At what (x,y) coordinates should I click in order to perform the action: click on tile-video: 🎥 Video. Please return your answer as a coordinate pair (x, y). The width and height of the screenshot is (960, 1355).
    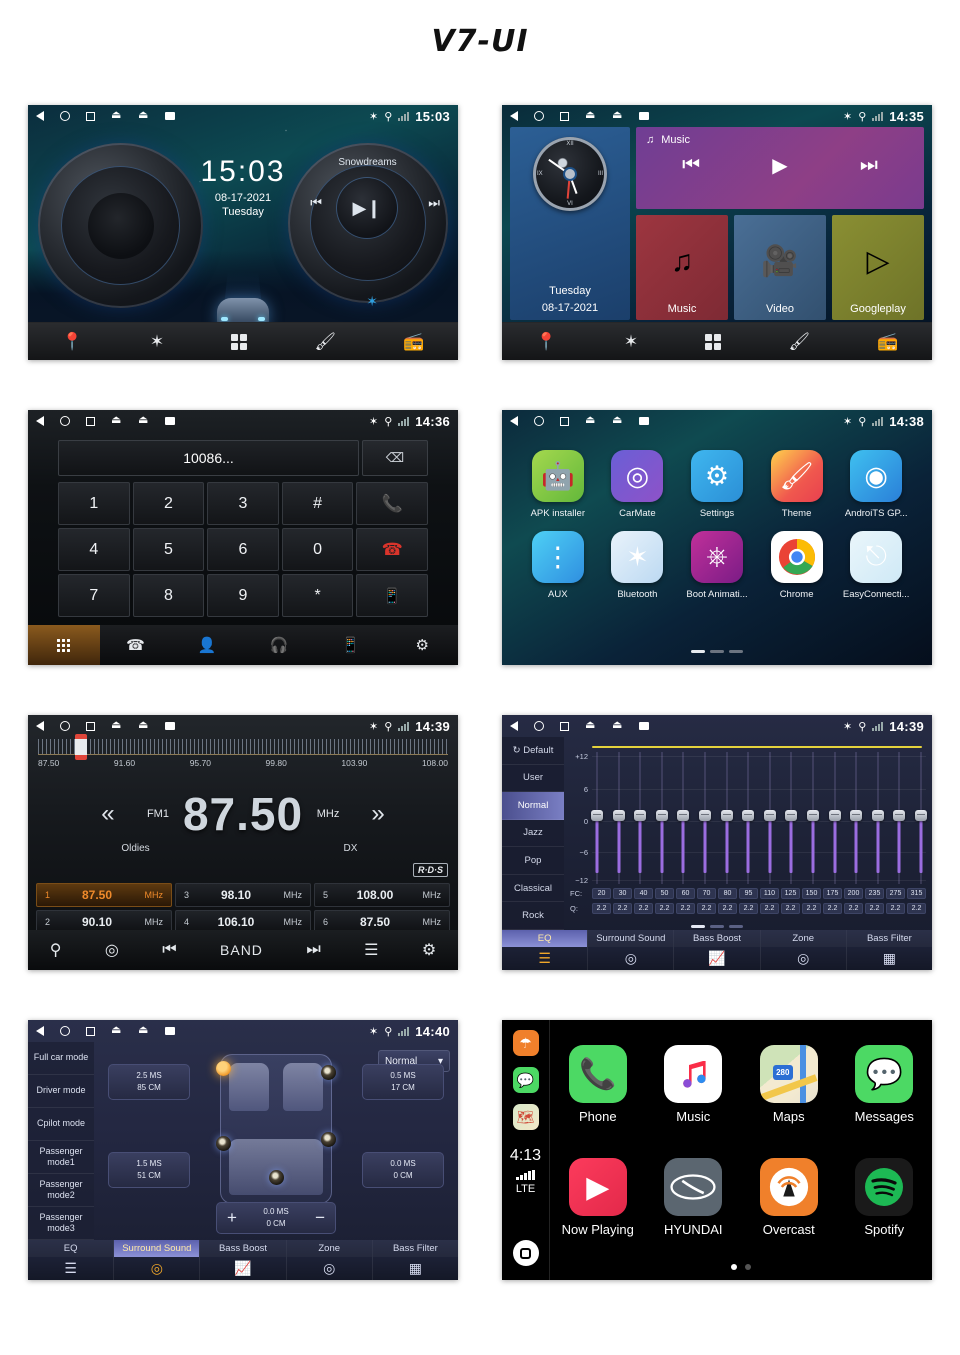
    Looking at the image, I should click on (780, 267).